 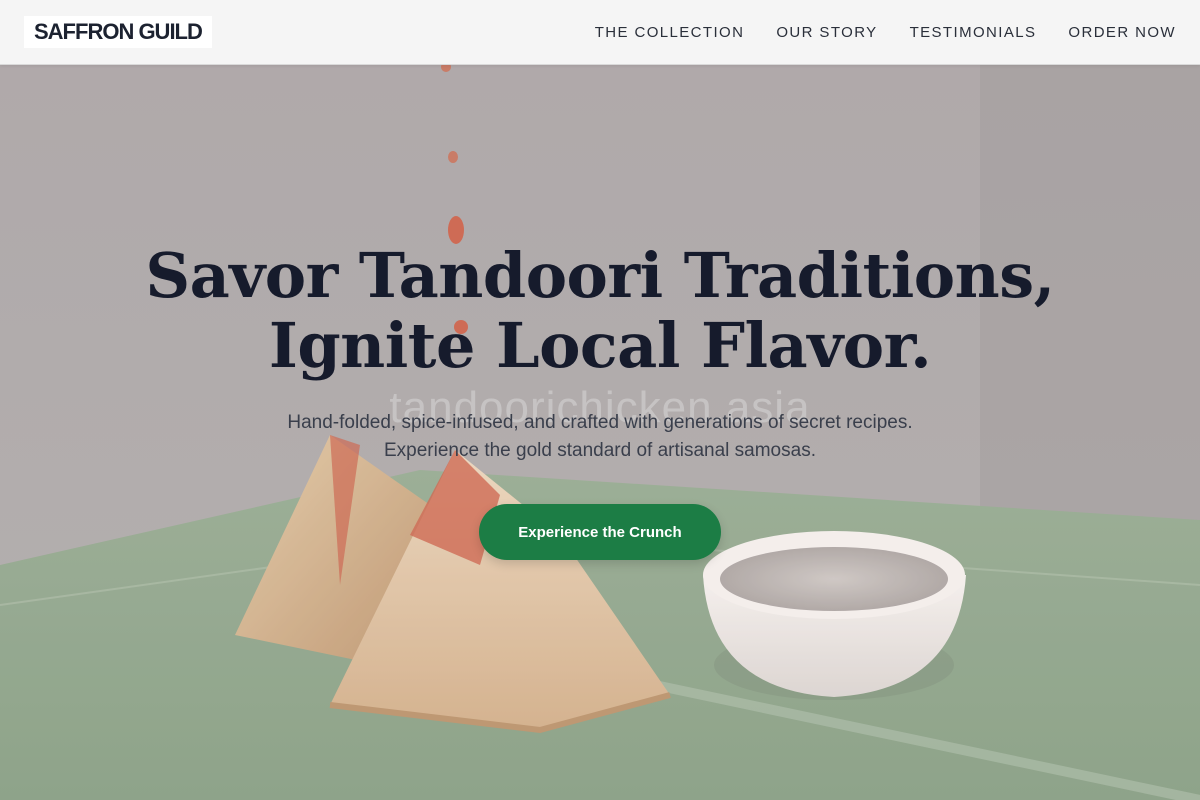 I want to click on experience-the-crunch-button: Experience the Crunch, so click(x=600, y=532).